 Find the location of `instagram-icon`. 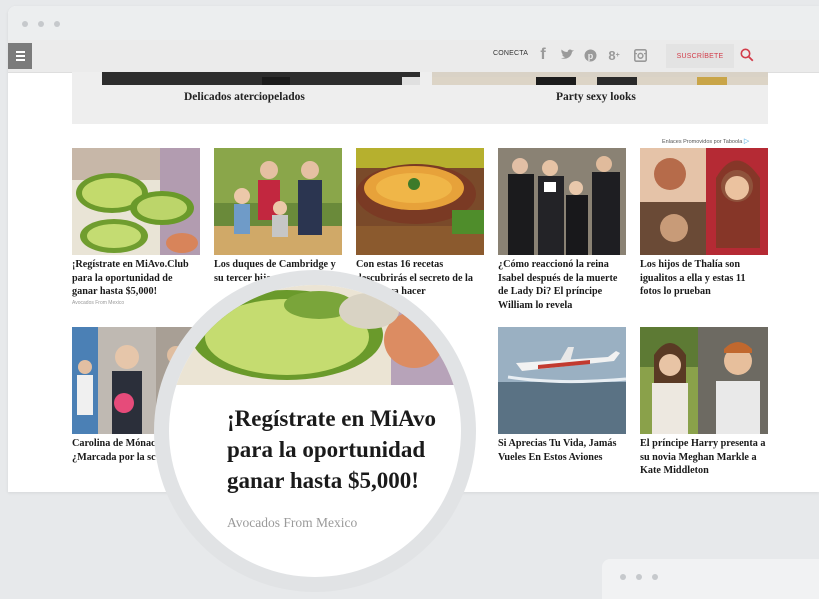

instagram-icon is located at coordinates (640, 55).